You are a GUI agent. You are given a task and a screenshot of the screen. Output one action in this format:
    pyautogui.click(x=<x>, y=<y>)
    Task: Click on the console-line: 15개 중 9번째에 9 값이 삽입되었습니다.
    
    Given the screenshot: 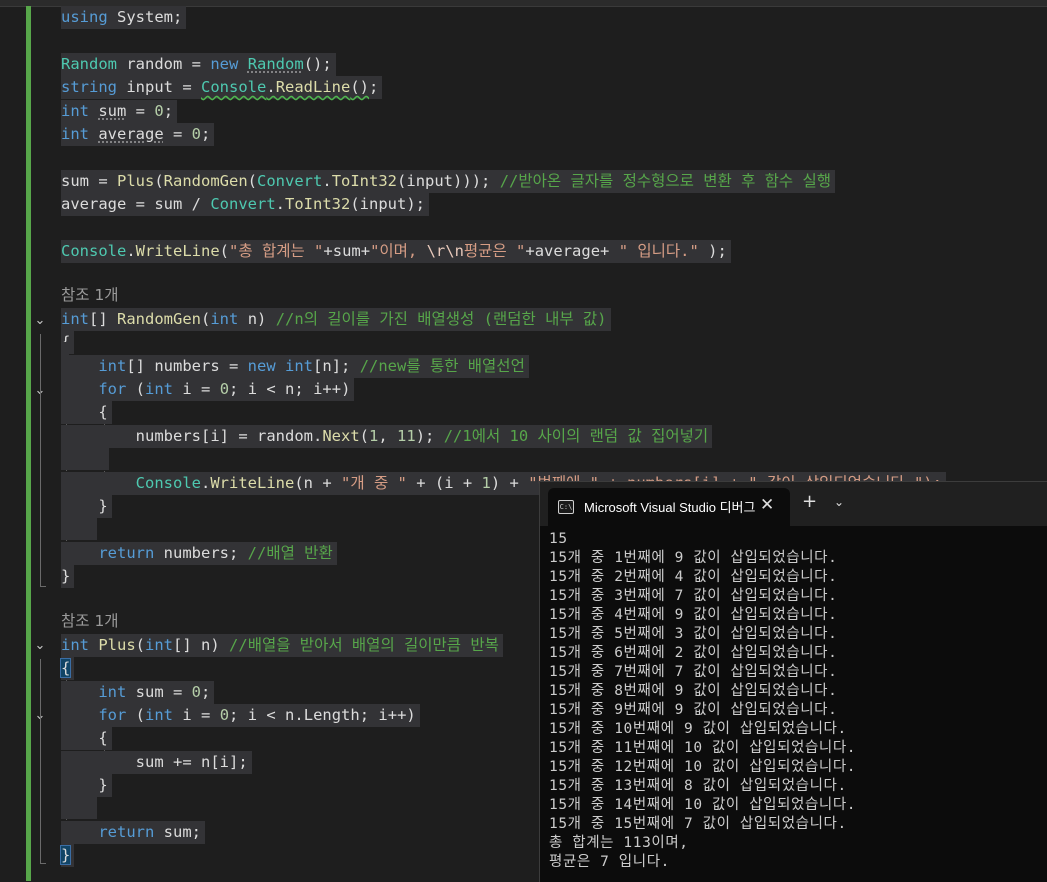 What is the action you would take?
    pyautogui.click(x=693, y=710)
    